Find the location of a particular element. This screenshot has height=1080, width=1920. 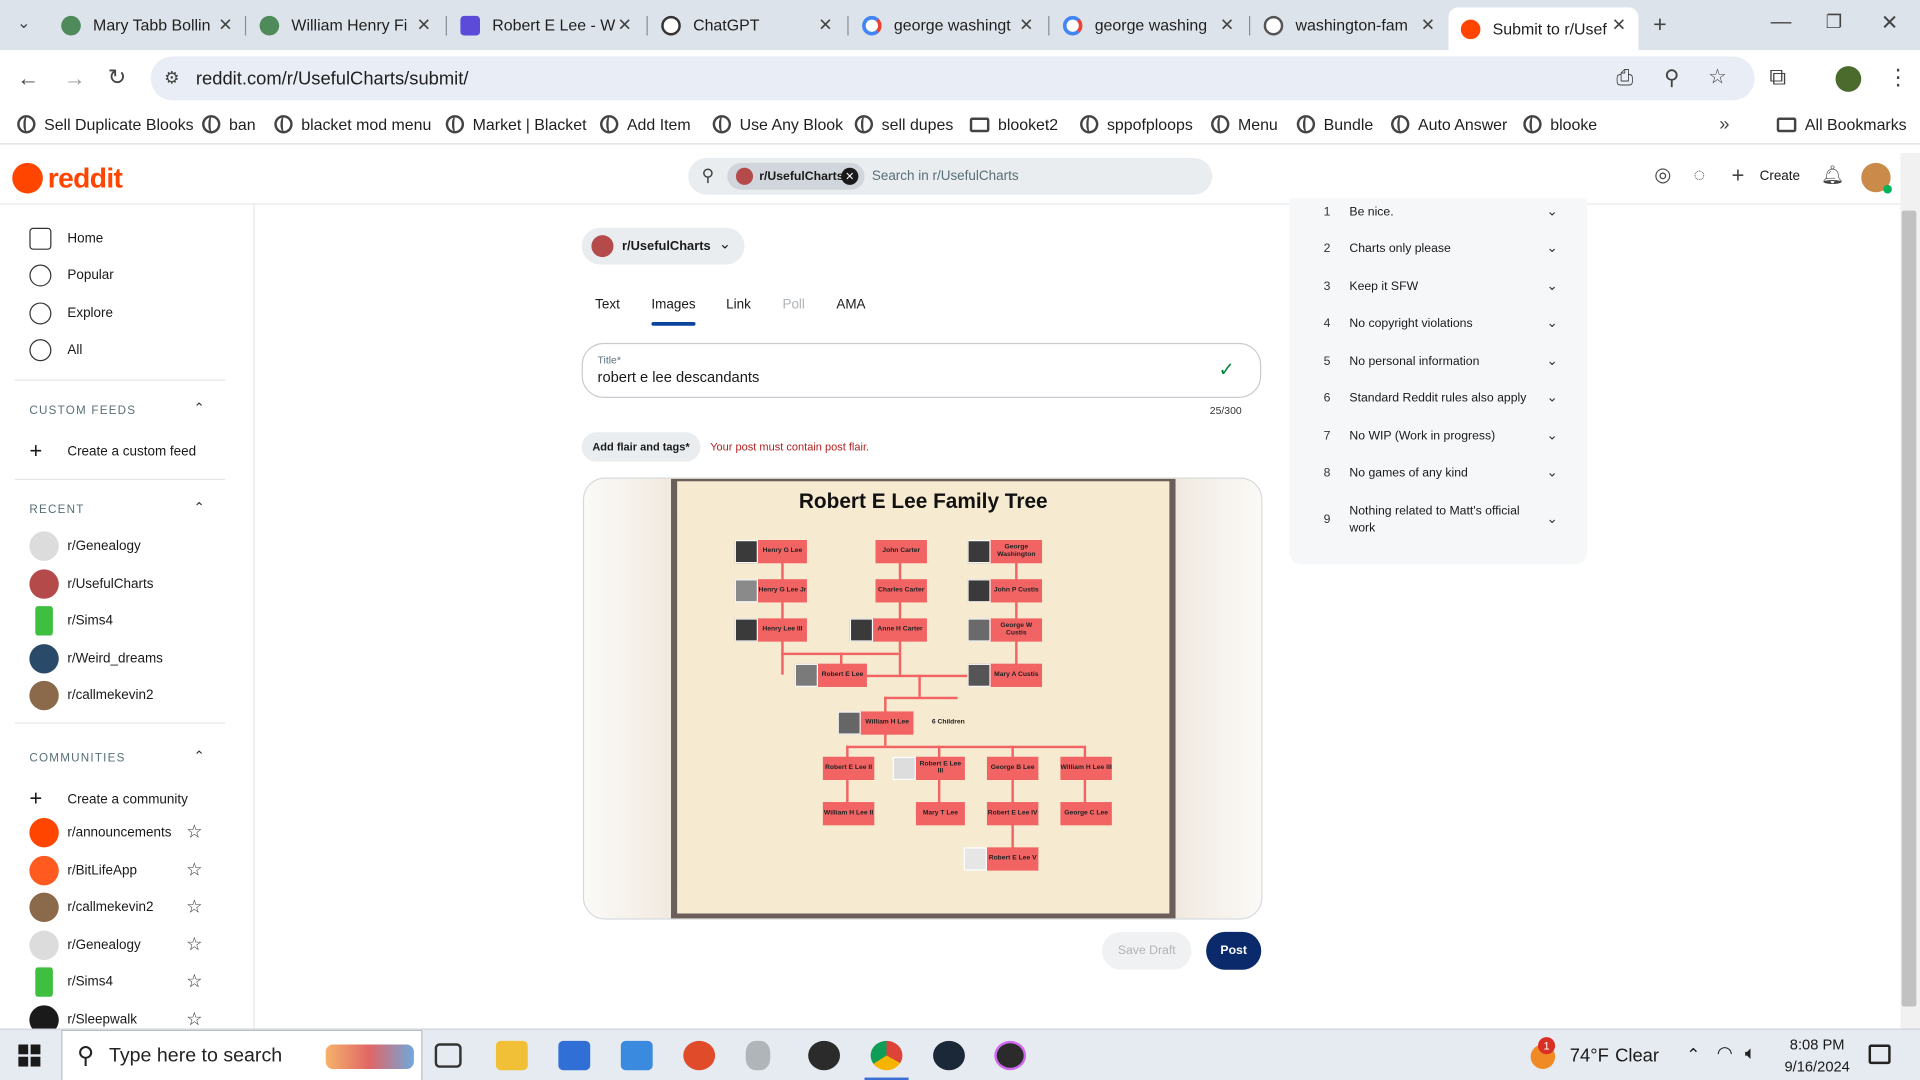

extensions-icon: ⧉ is located at coordinates (1777, 77).